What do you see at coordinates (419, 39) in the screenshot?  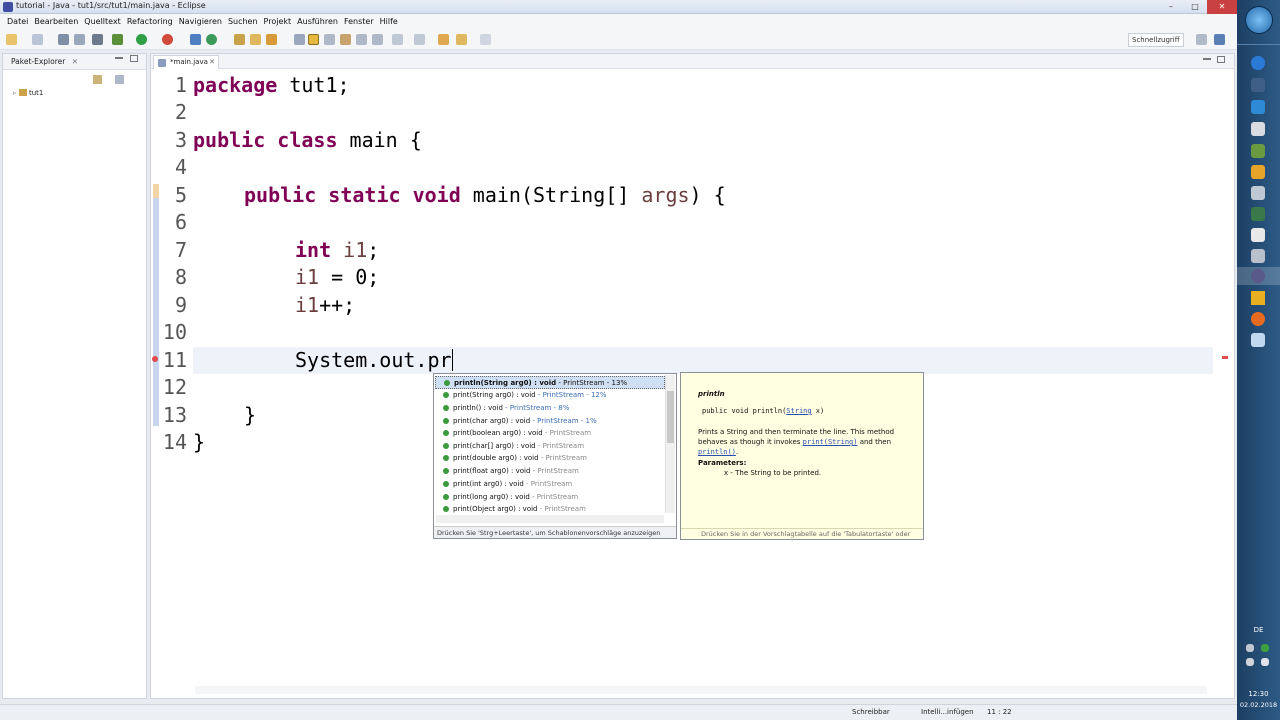 I see `prev-annotation-icon` at bounding box center [419, 39].